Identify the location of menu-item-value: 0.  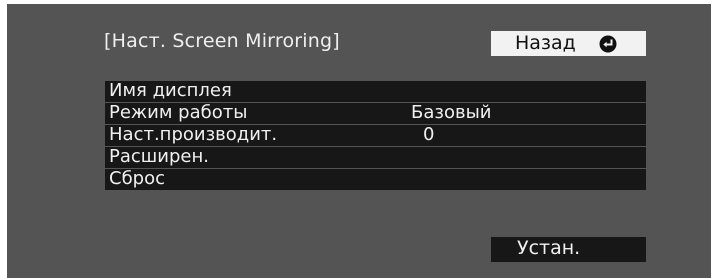
(429, 134).